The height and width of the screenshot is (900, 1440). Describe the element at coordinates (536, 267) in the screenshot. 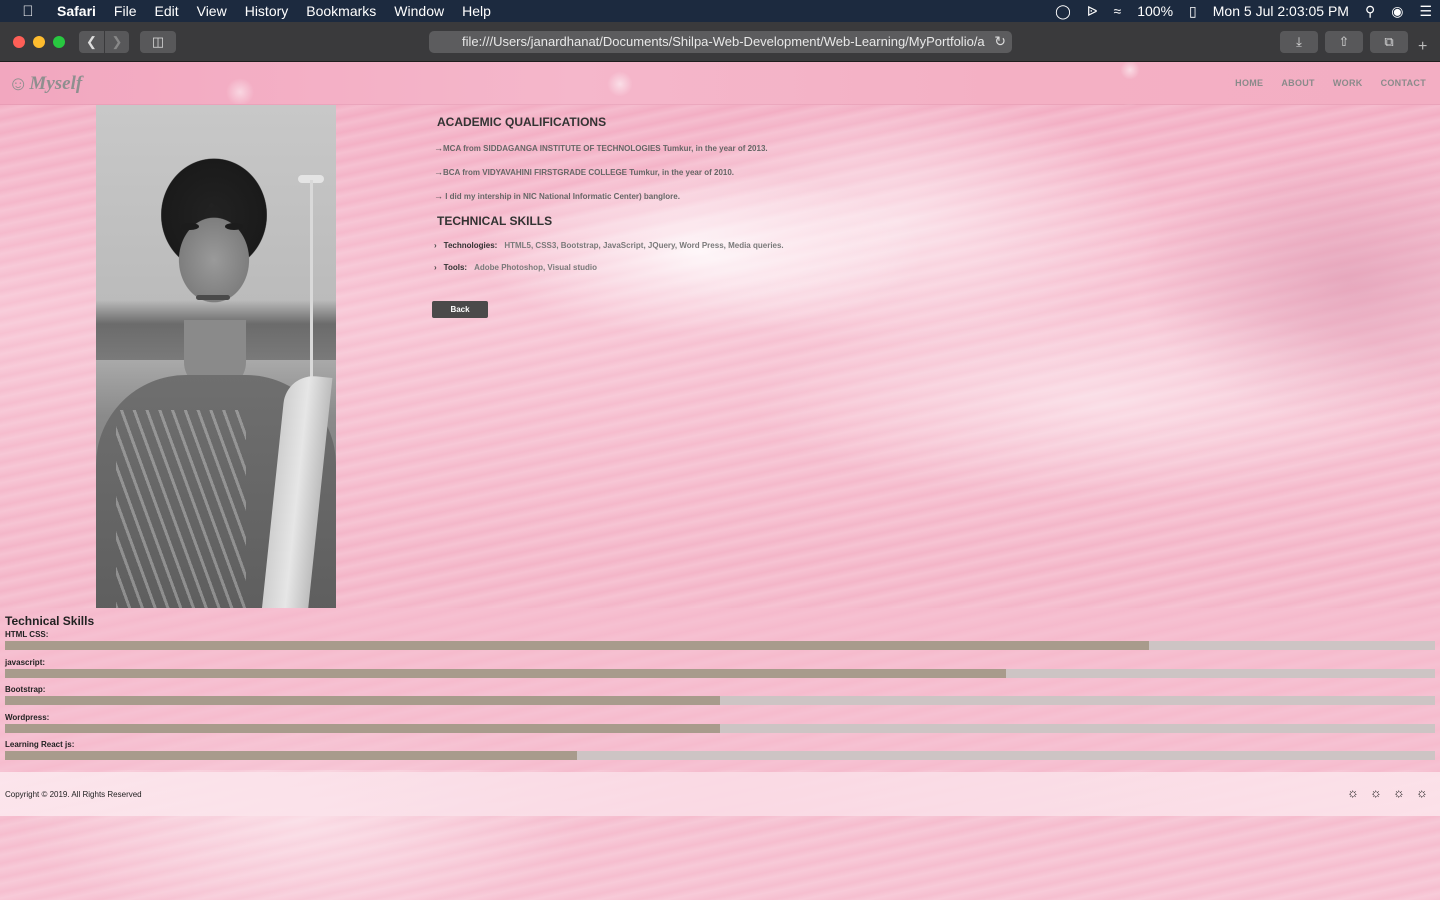

I see `tools-value: Adobe Photoshop, Visual studio` at that location.